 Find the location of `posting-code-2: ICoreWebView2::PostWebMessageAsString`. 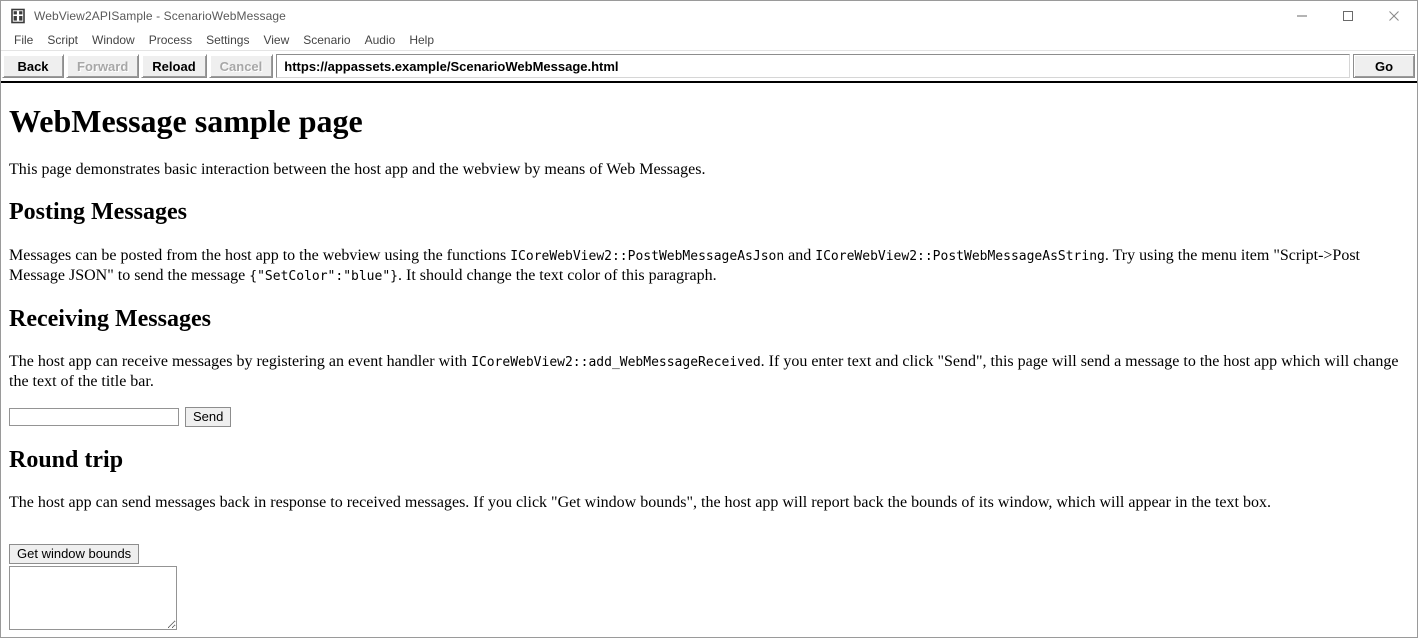

posting-code-2: ICoreWebView2::PostWebMessageAsString is located at coordinates (960, 256).